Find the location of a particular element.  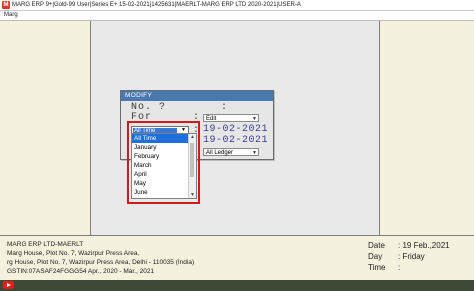

list-item: February is located at coordinates (161, 156).